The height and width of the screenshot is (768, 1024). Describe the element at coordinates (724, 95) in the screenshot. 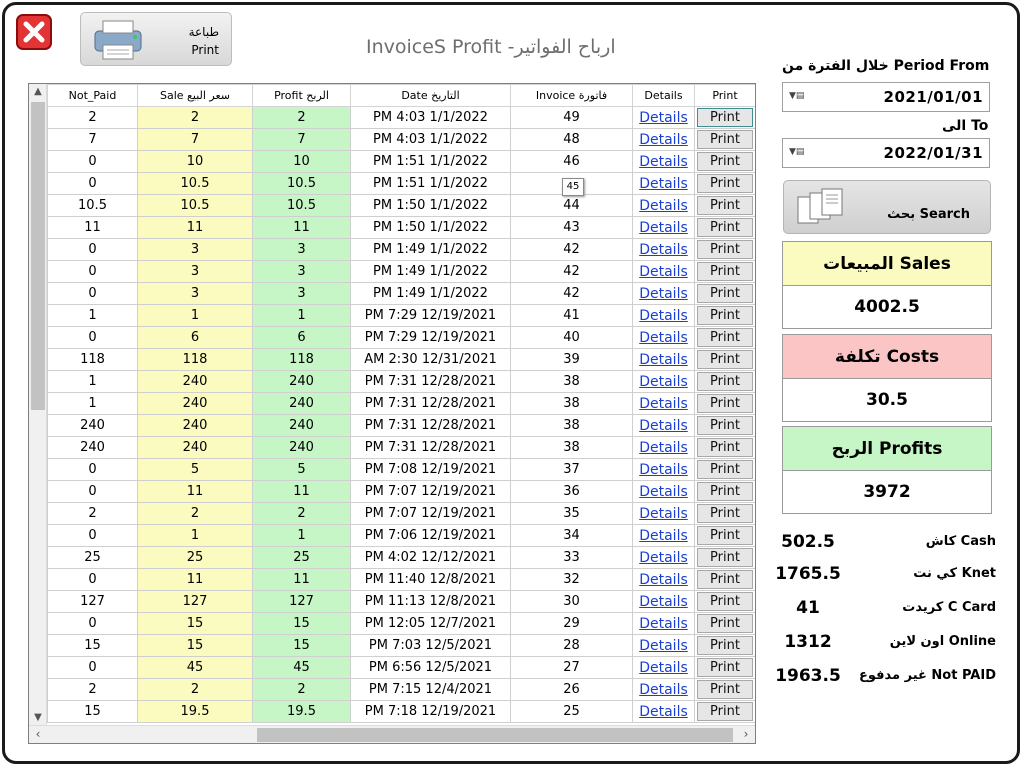

I see `col-header-print: Print` at that location.